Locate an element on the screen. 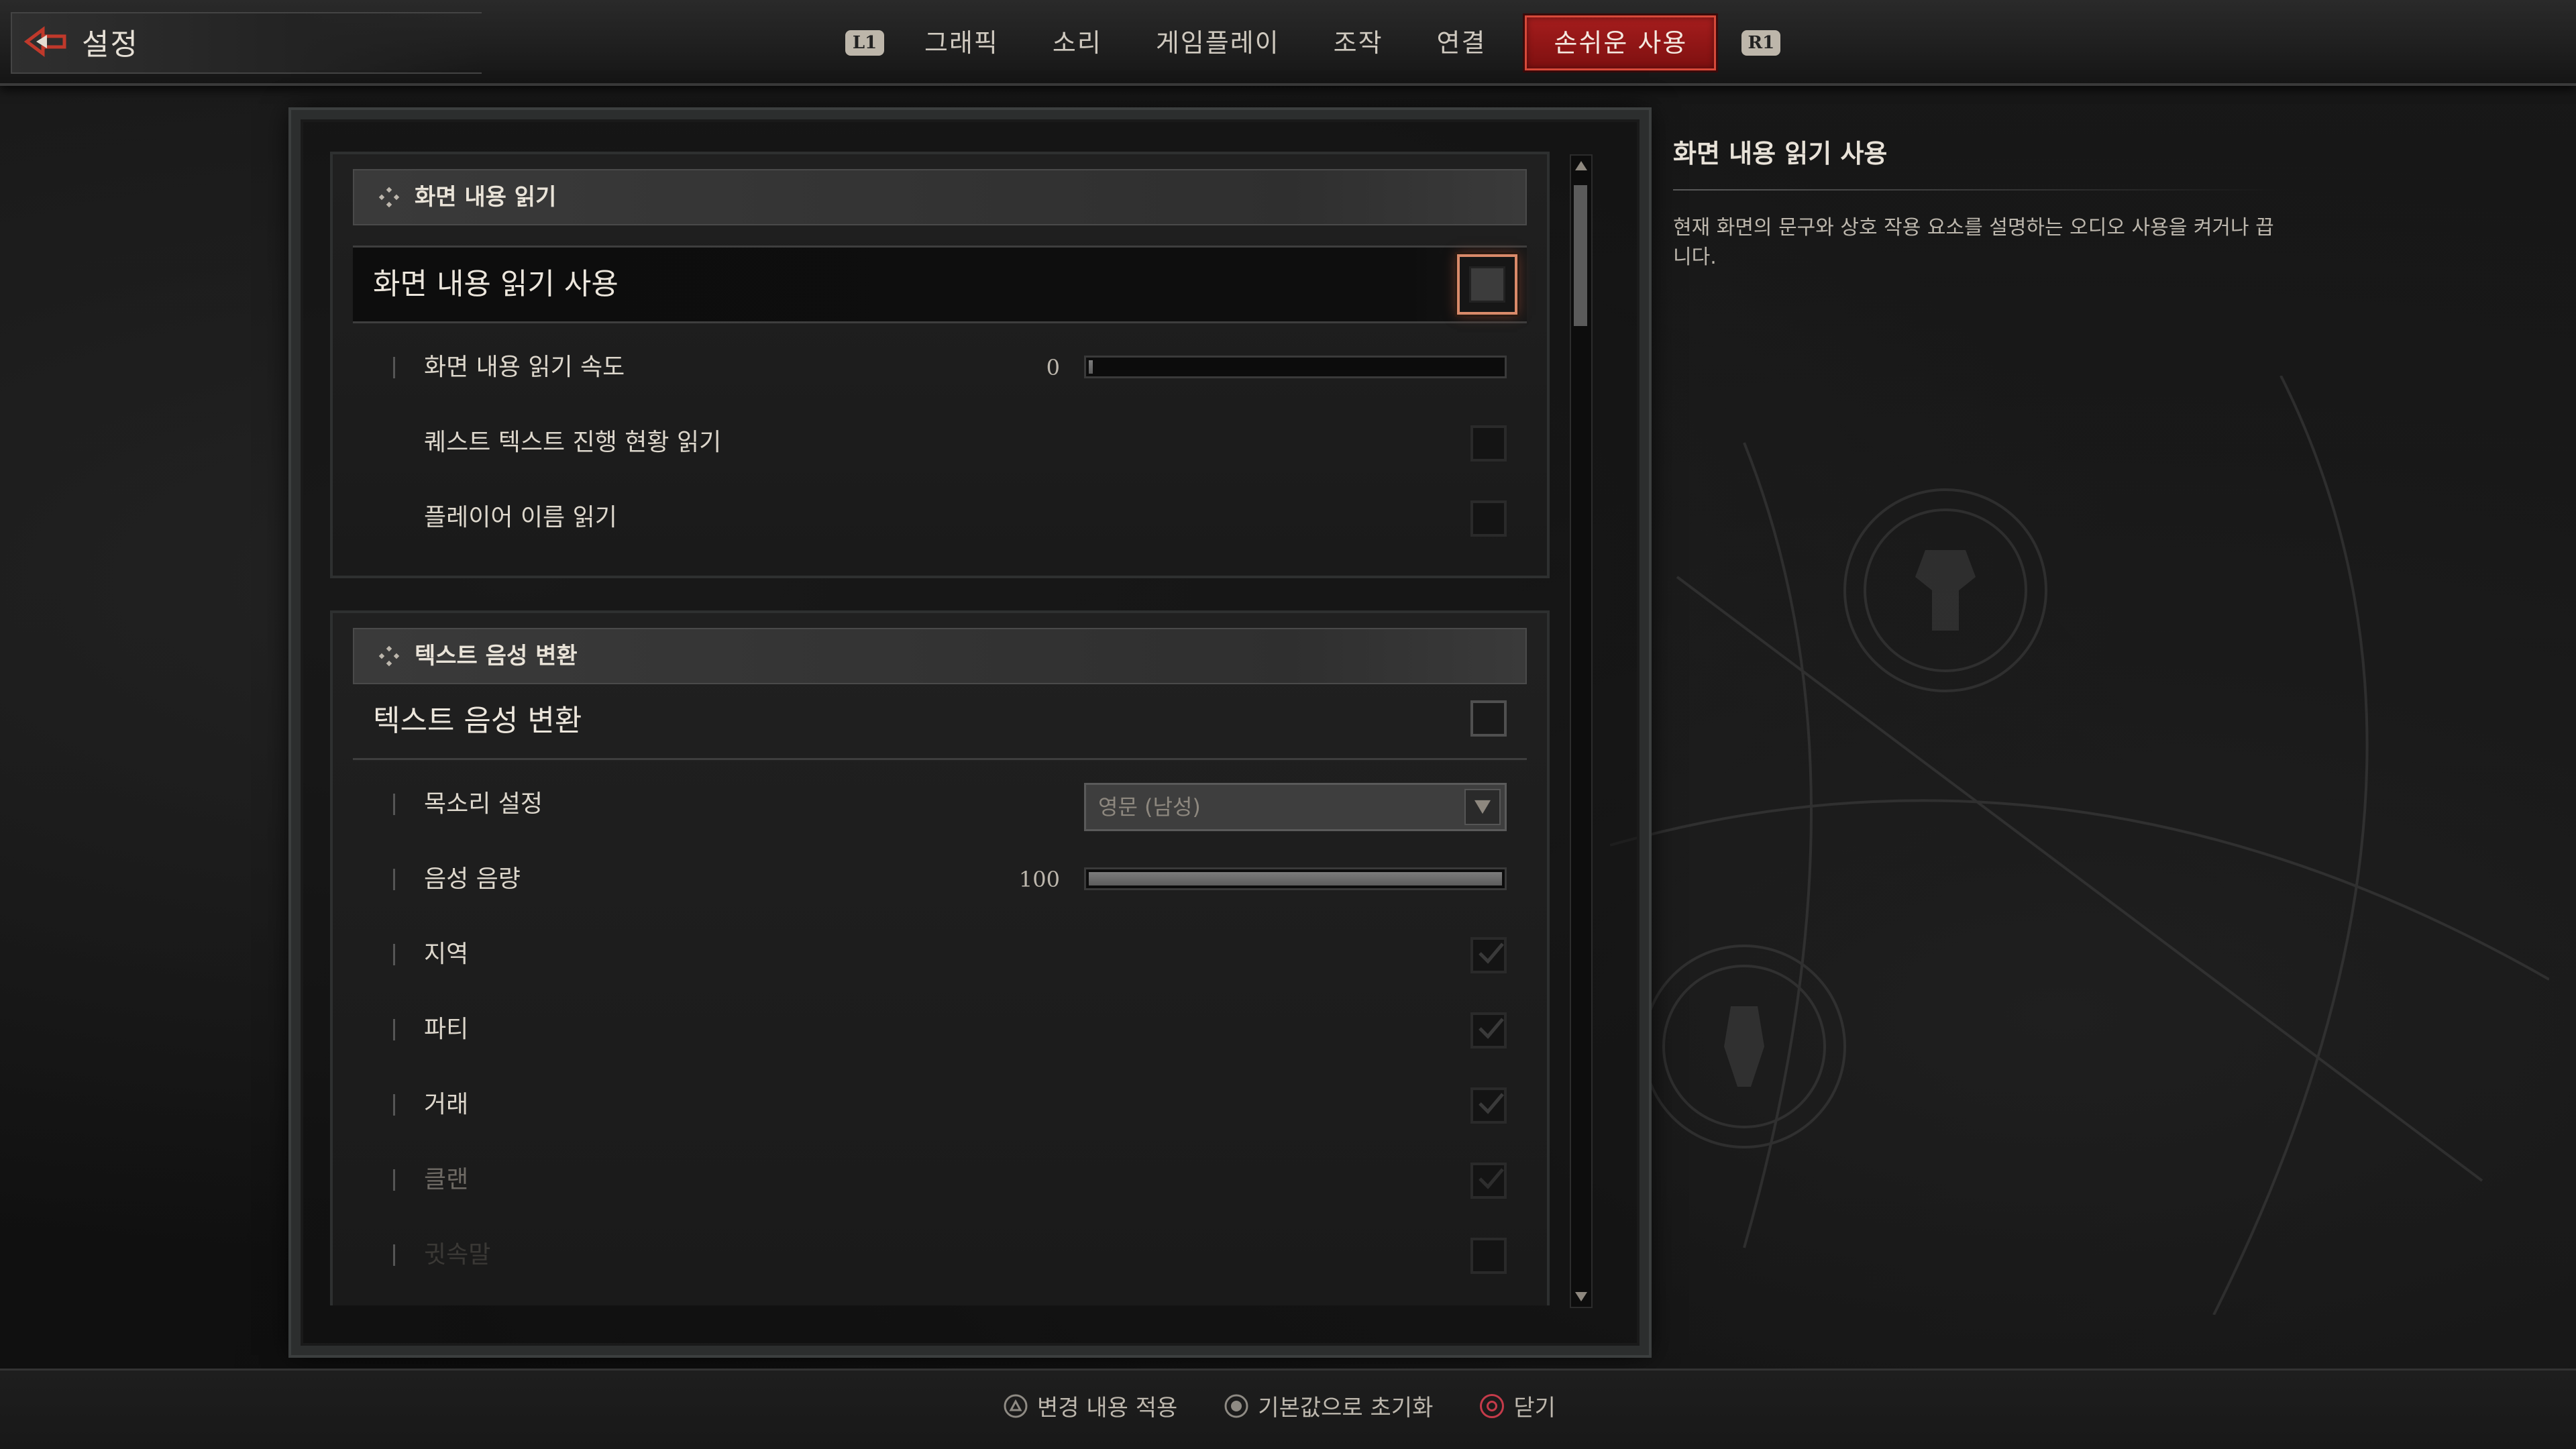 This screenshot has height=1449, width=2576. tab-bar: L1 그래픽 소리 게임플레이 조작 연결 손쉬운 사용 R1 is located at coordinates (1313, 42).